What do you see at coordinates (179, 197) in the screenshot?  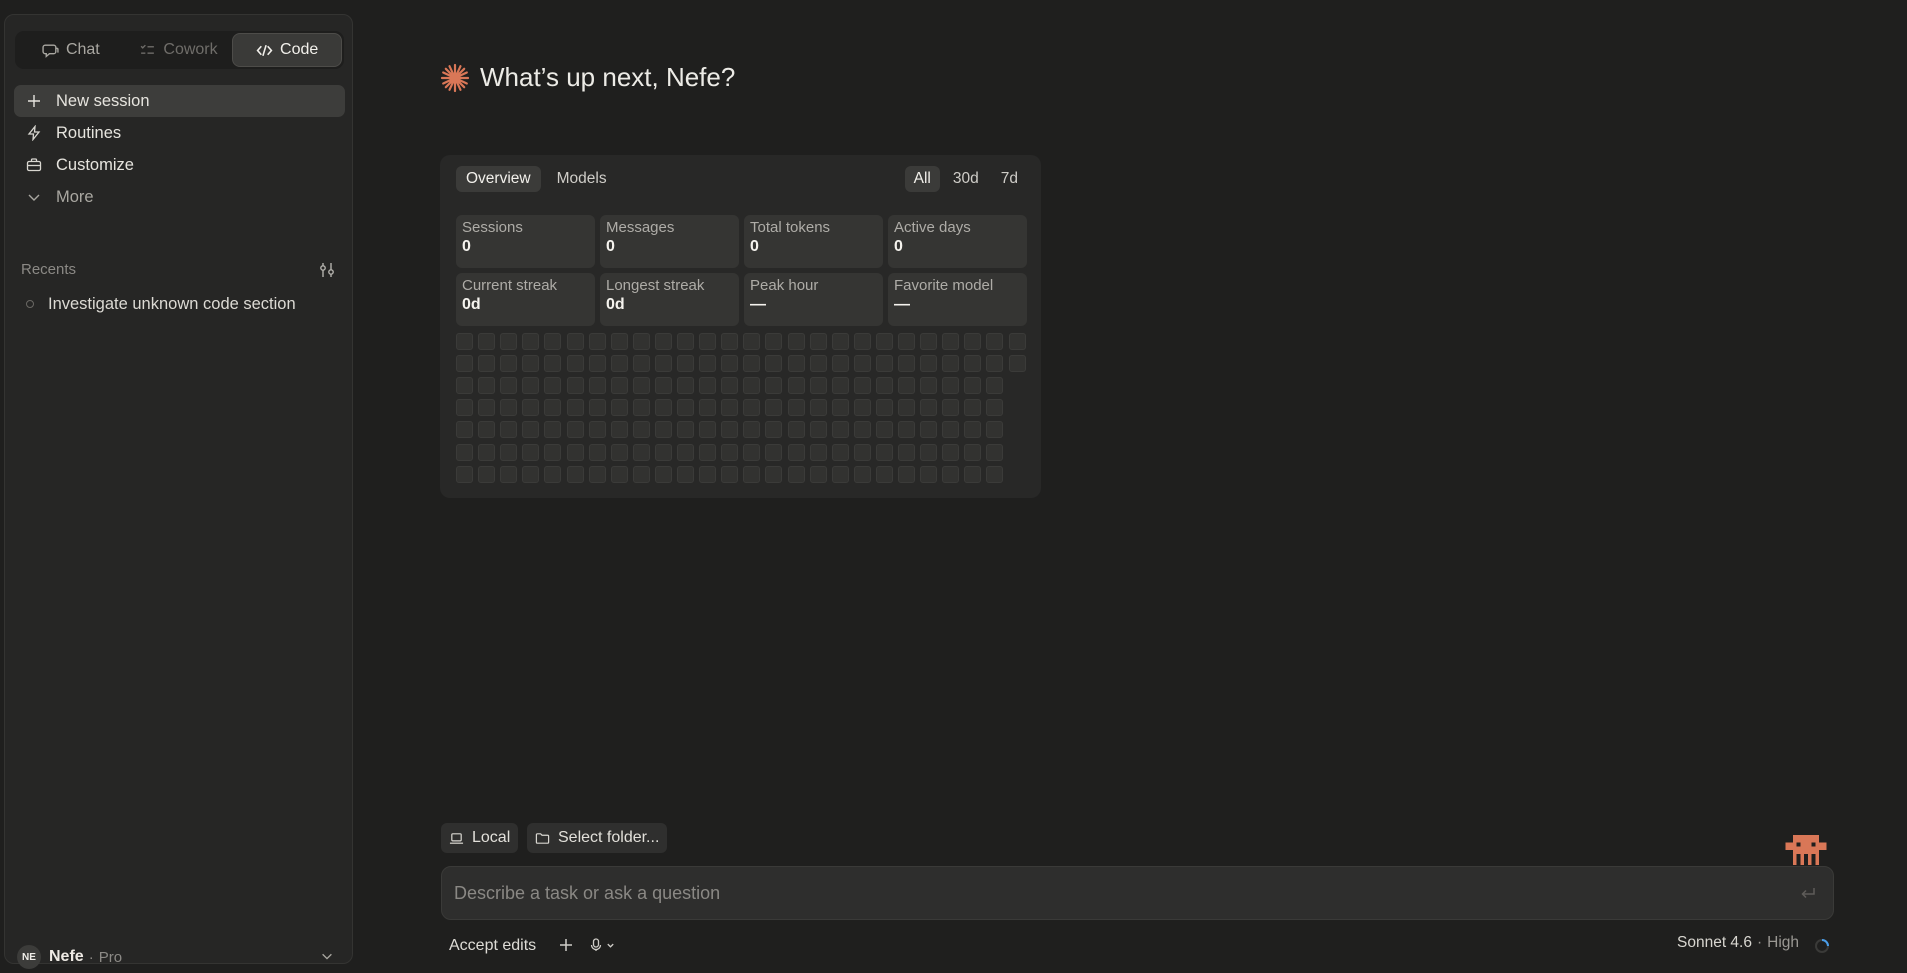 I see `more-nav-item: More` at bounding box center [179, 197].